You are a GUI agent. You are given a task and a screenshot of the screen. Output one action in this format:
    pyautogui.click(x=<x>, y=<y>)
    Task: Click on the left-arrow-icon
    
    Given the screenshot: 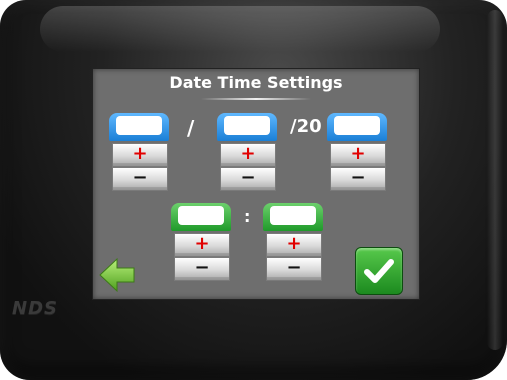 What is the action you would take?
    pyautogui.click(x=117, y=275)
    